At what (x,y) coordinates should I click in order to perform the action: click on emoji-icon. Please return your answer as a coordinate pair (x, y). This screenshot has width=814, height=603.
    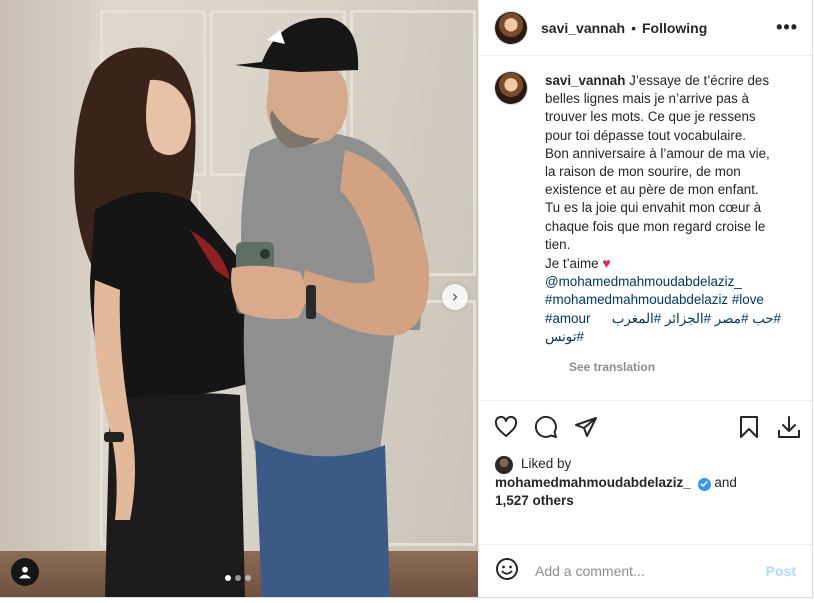
    Looking at the image, I should click on (507, 568).